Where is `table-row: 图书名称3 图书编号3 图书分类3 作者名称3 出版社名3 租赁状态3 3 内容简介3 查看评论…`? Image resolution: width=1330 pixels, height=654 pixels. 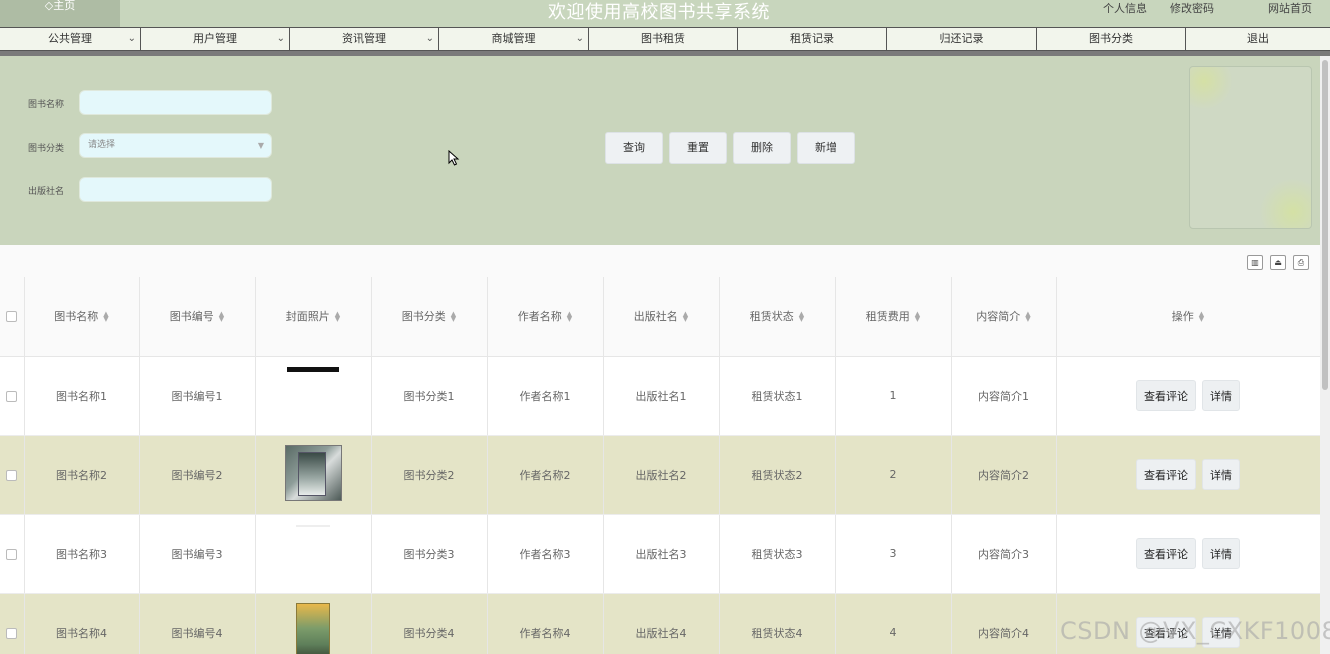 table-row: 图书名称3 图书编号3 图书分类3 作者名称3 出版社名3 租赁状态3 3 内容简介3 查看评论… is located at coordinates (660, 554).